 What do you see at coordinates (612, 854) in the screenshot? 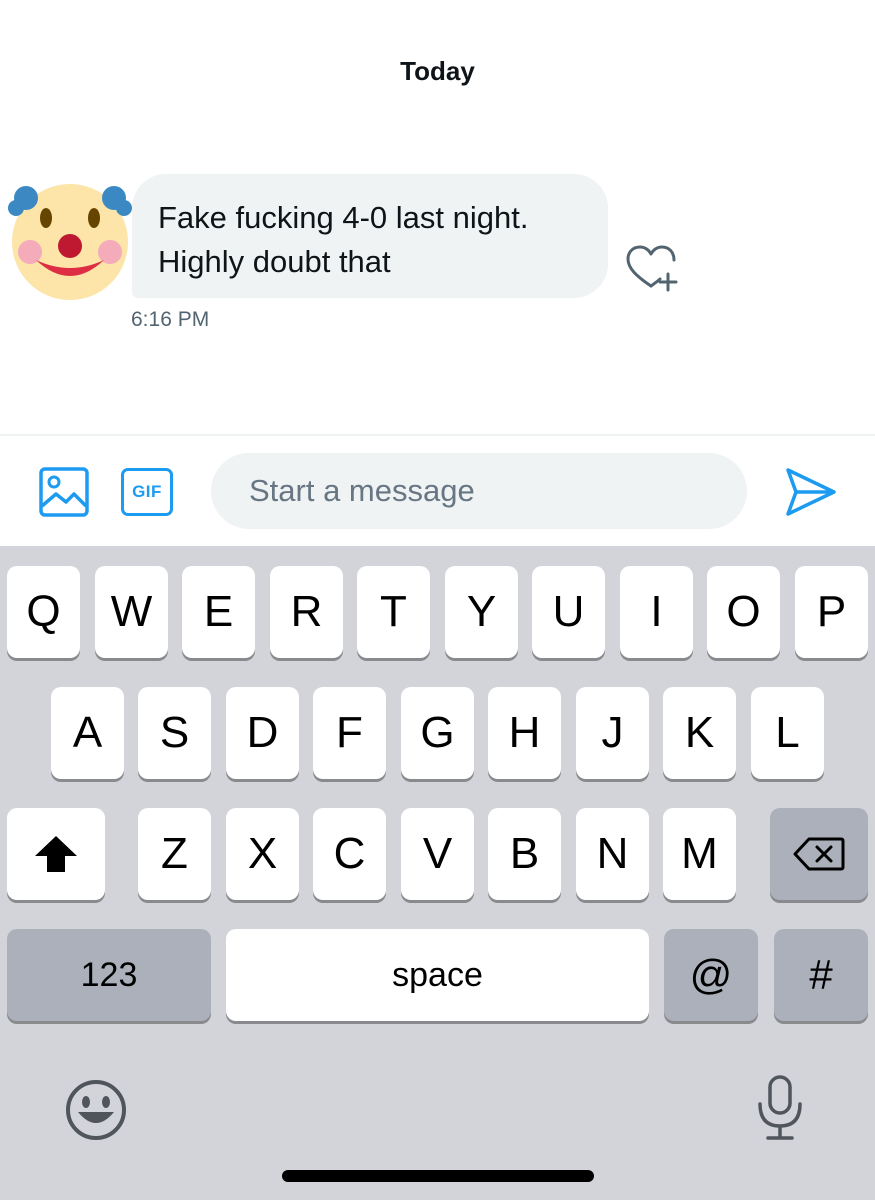
I see `key-n: N` at bounding box center [612, 854].